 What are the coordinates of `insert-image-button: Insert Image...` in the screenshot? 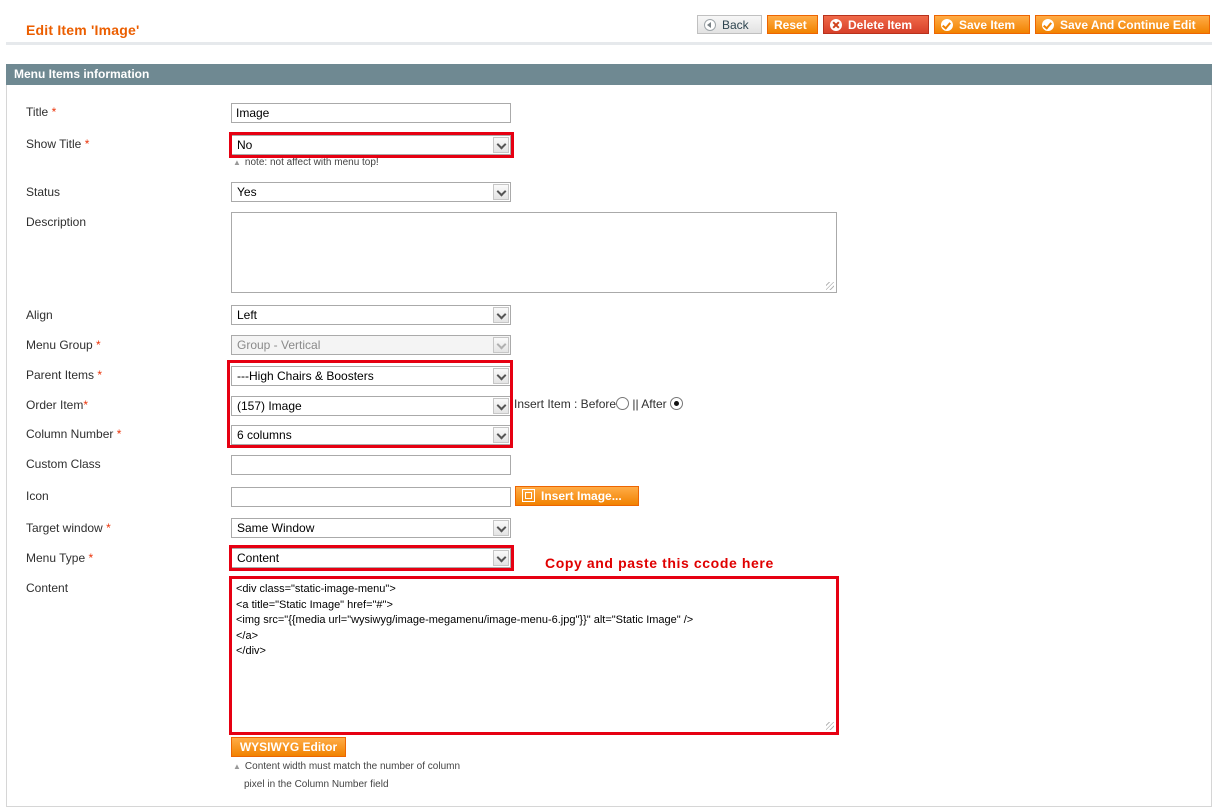 It's located at (577, 496).